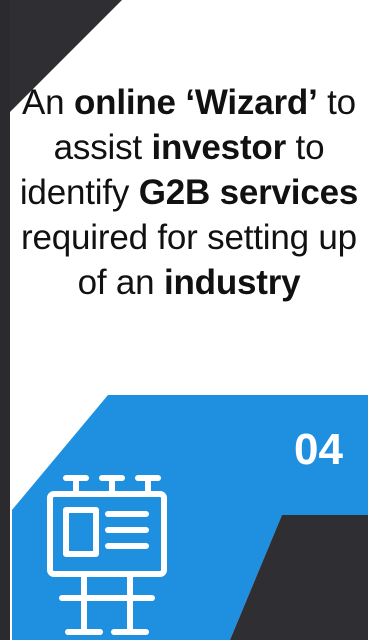 The width and height of the screenshot is (368, 640). Describe the element at coordinates (232, 282) in the screenshot. I see `text-bold-industry: industry` at that location.